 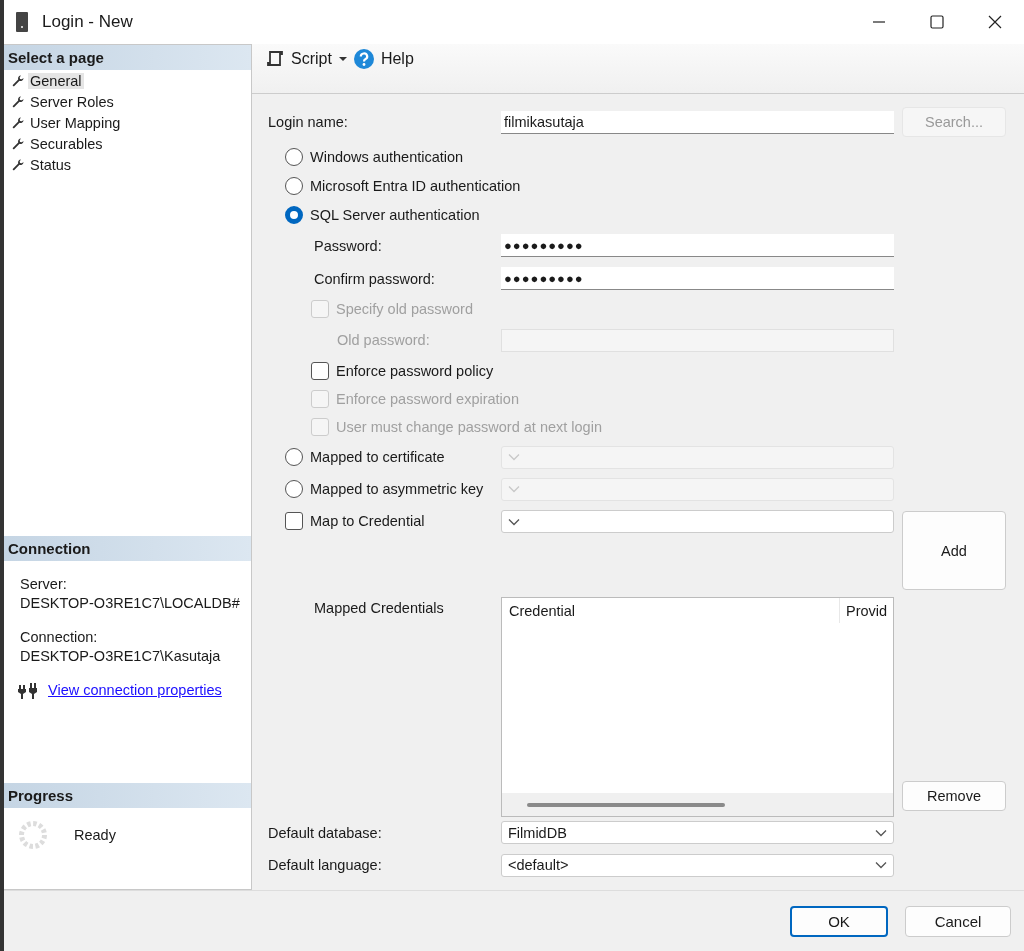 I want to click on connection-value: DESKTOP-O3RE1C7\Kasutaja, so click(x=121, y=656).